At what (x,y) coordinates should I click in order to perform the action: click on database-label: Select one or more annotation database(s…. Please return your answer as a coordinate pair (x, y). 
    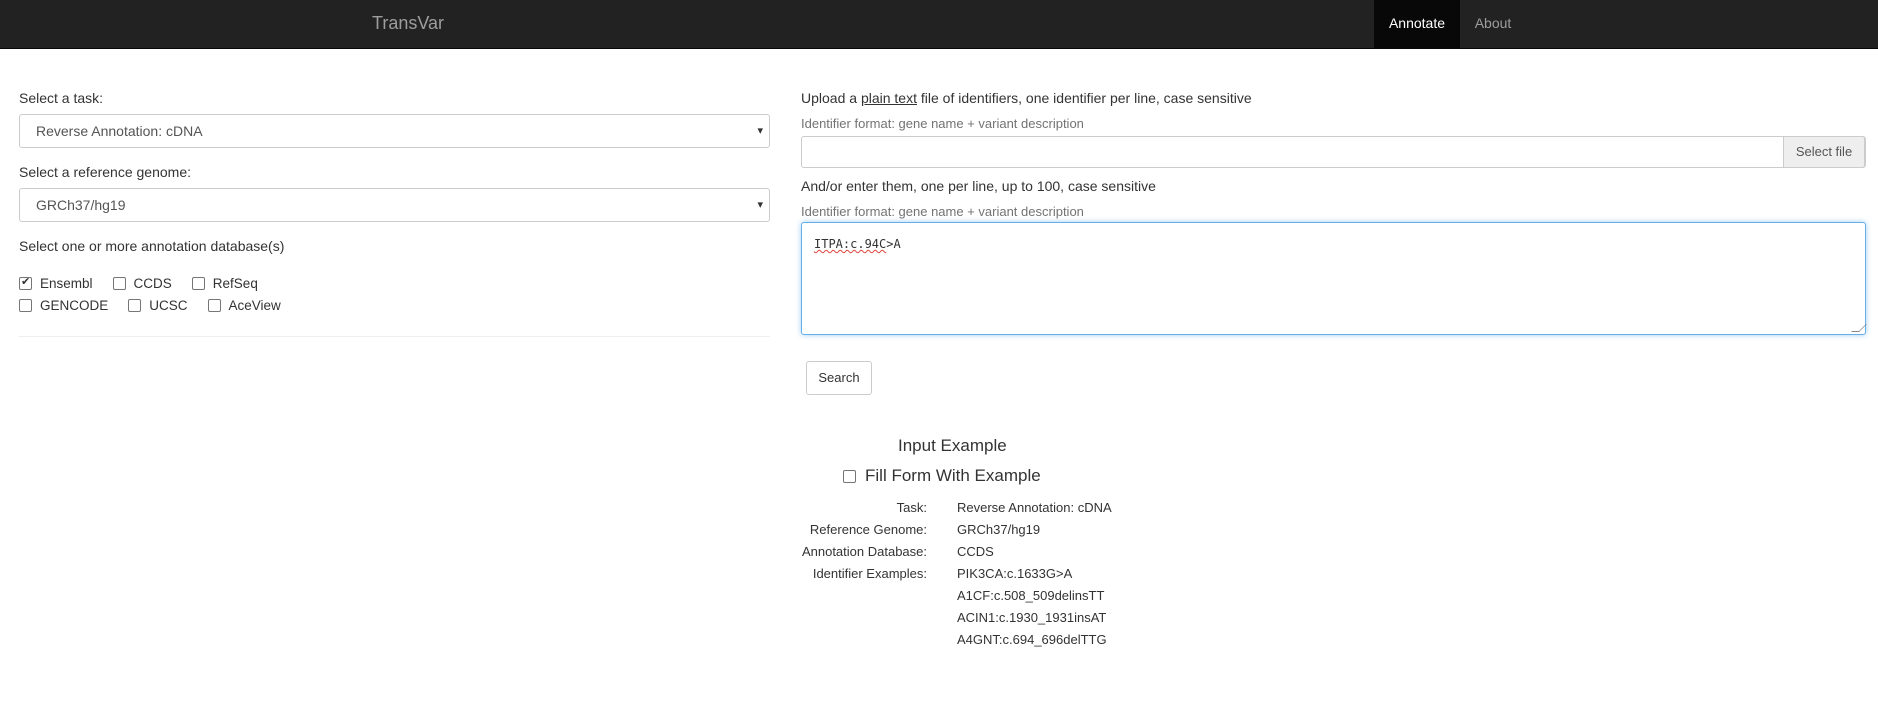
    Looking at the image, I should click on (152, 246).